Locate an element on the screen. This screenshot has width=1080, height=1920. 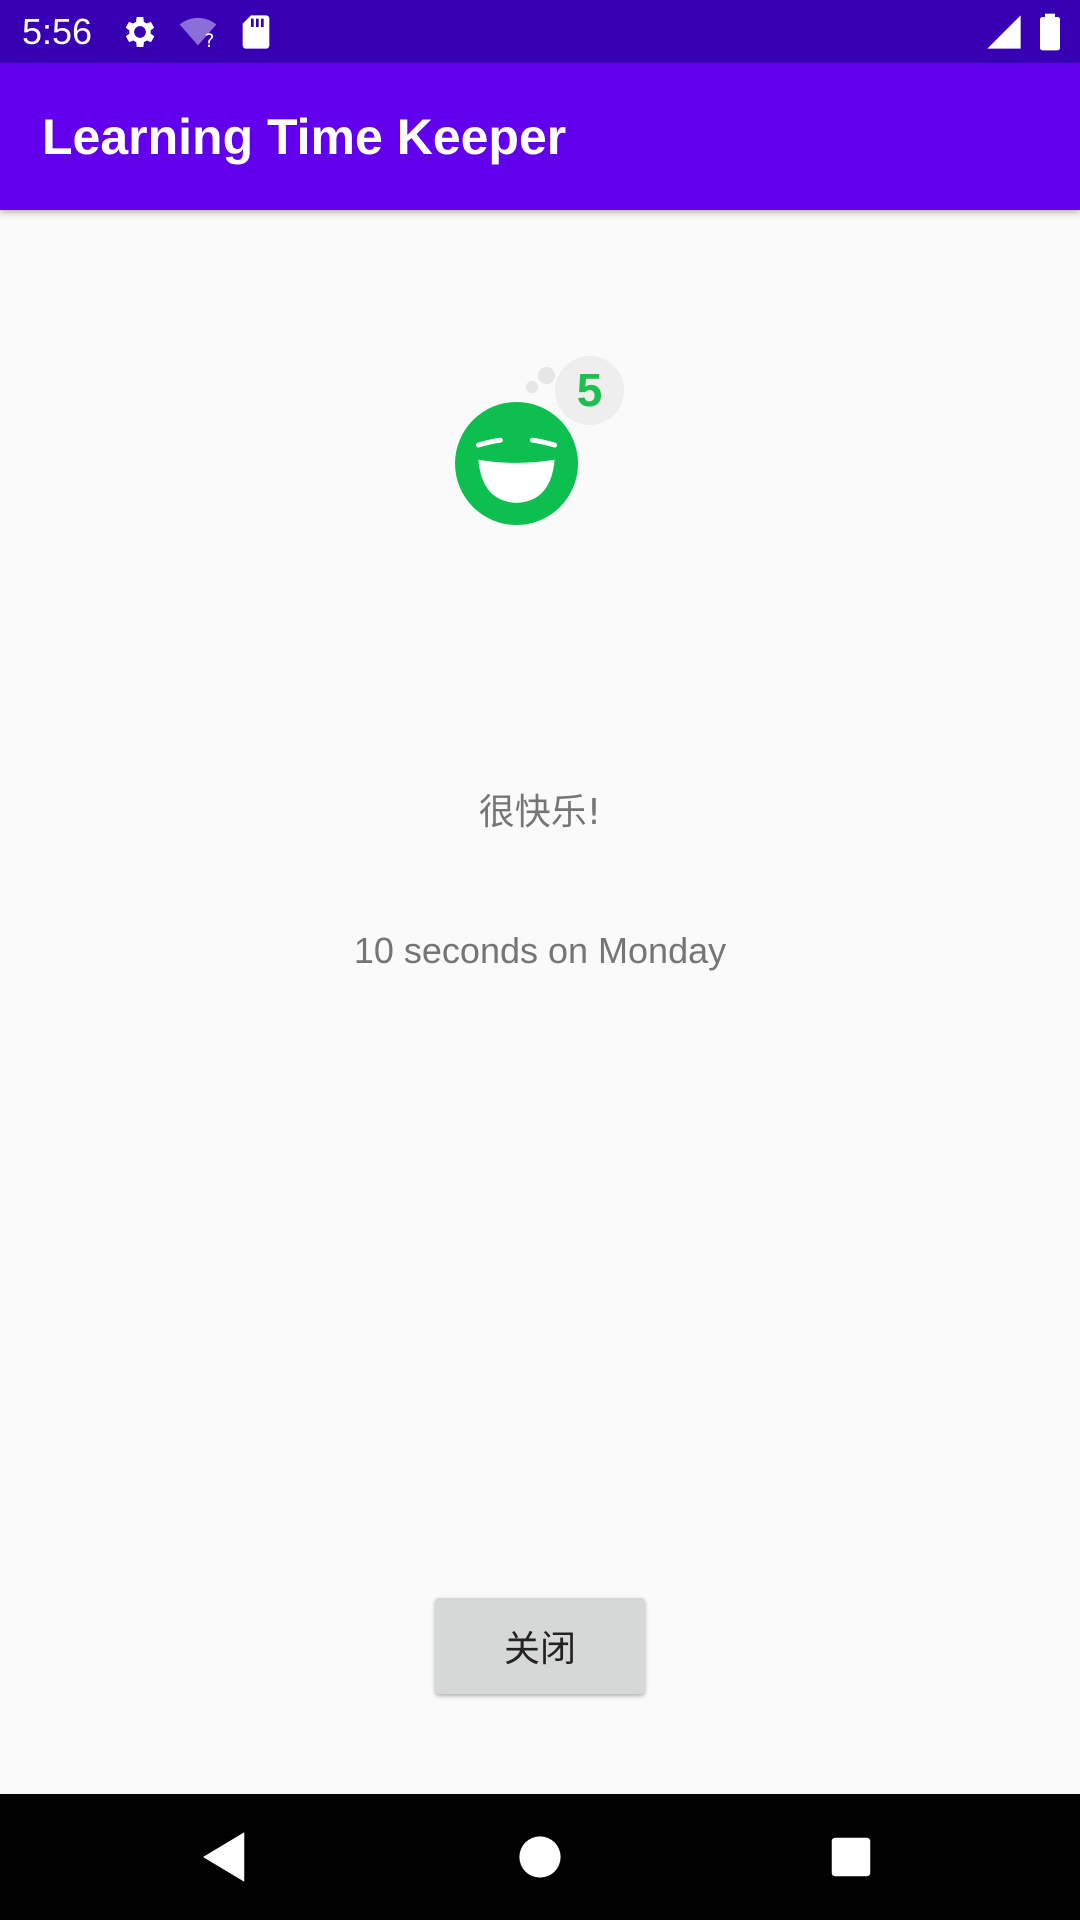
cell-signal-icon is located at coordinates (1004, 32).